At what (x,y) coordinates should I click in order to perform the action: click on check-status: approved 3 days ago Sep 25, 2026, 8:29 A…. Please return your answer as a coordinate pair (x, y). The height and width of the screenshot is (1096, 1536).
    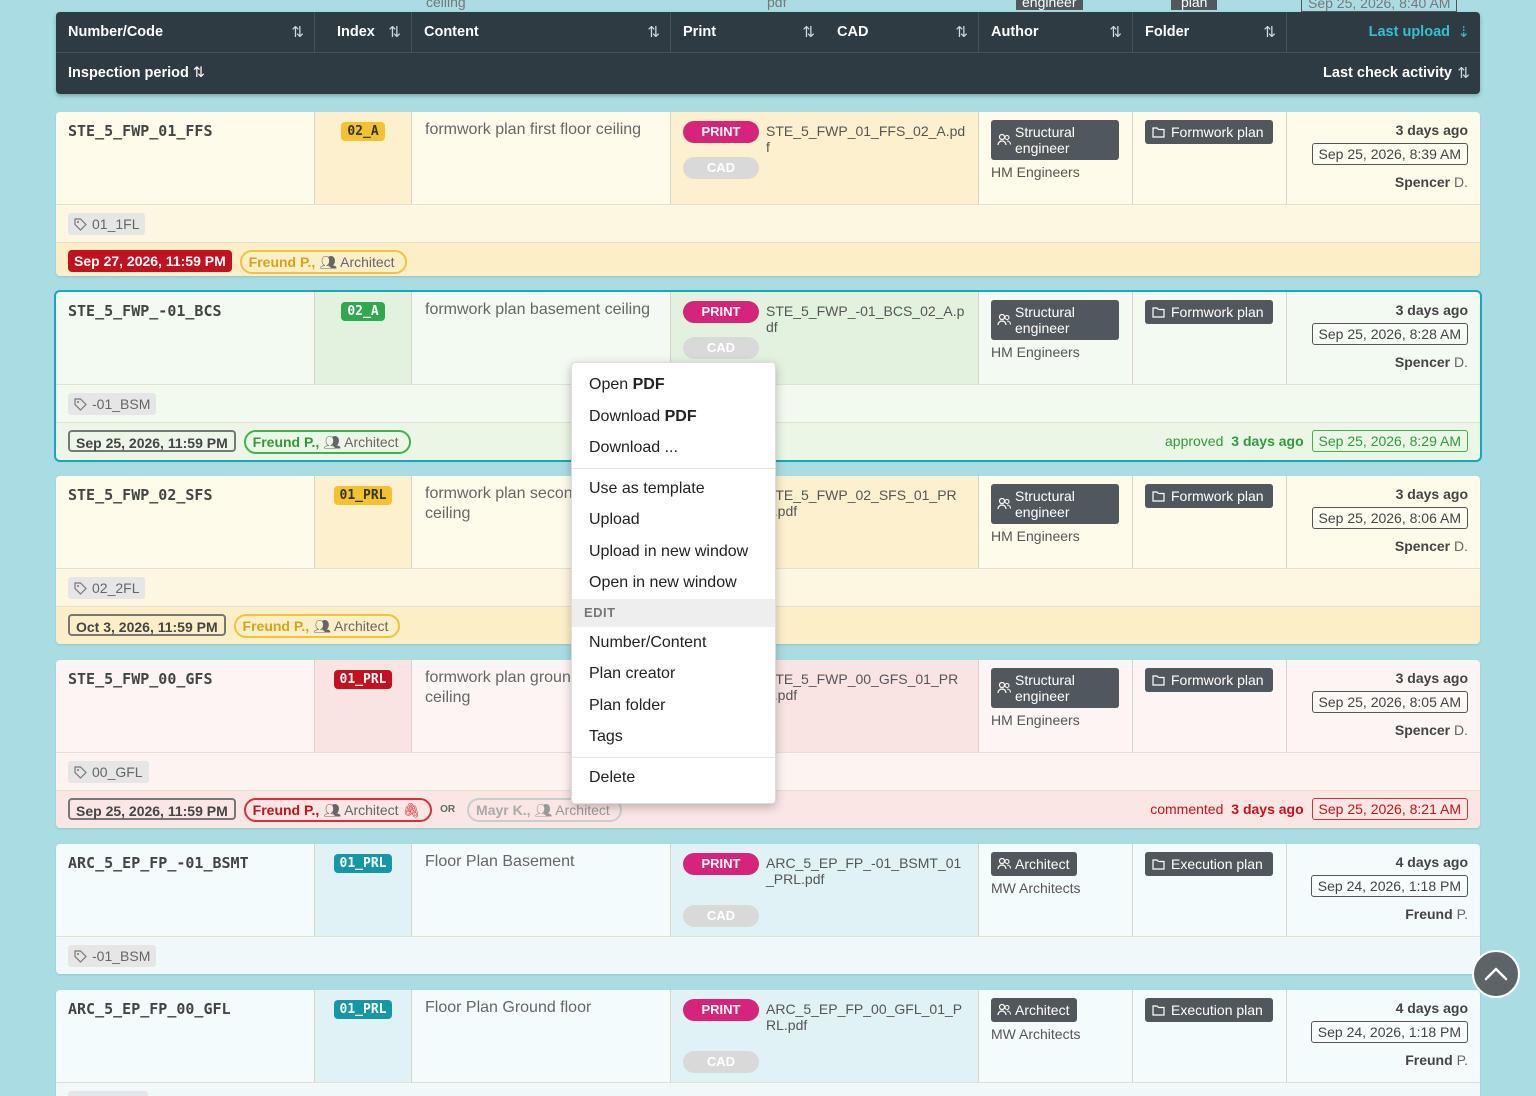
    Looking at the image, I should click on (1316, 441).